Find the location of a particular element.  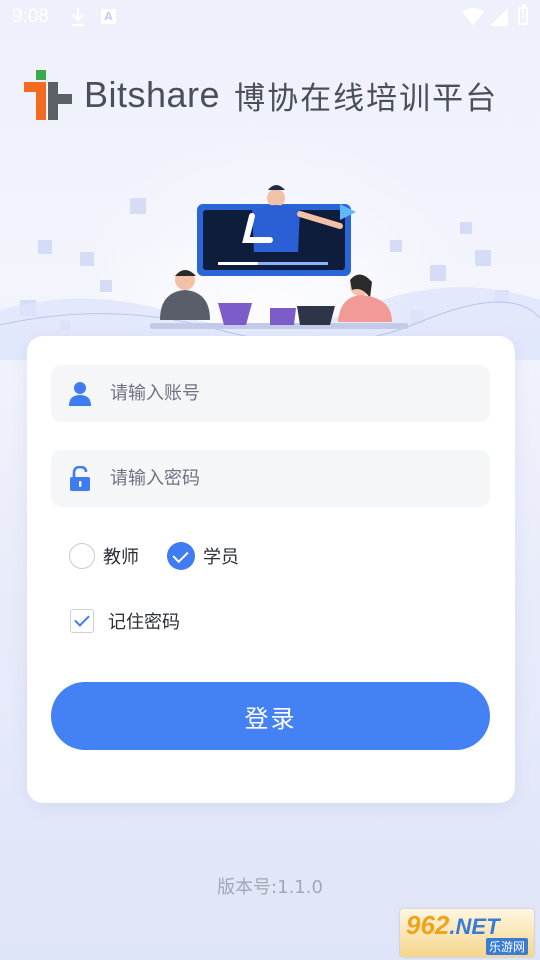

radio-checked-icon is located at coordinates (181, 556).